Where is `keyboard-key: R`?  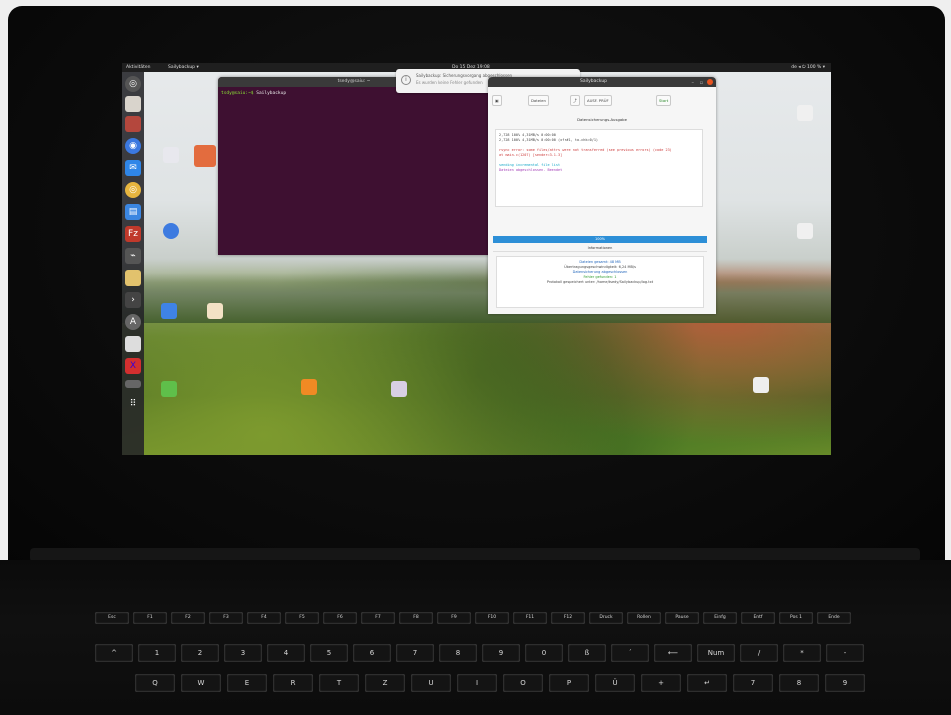 keyboard-key: R is located at coordinates (293, 683).